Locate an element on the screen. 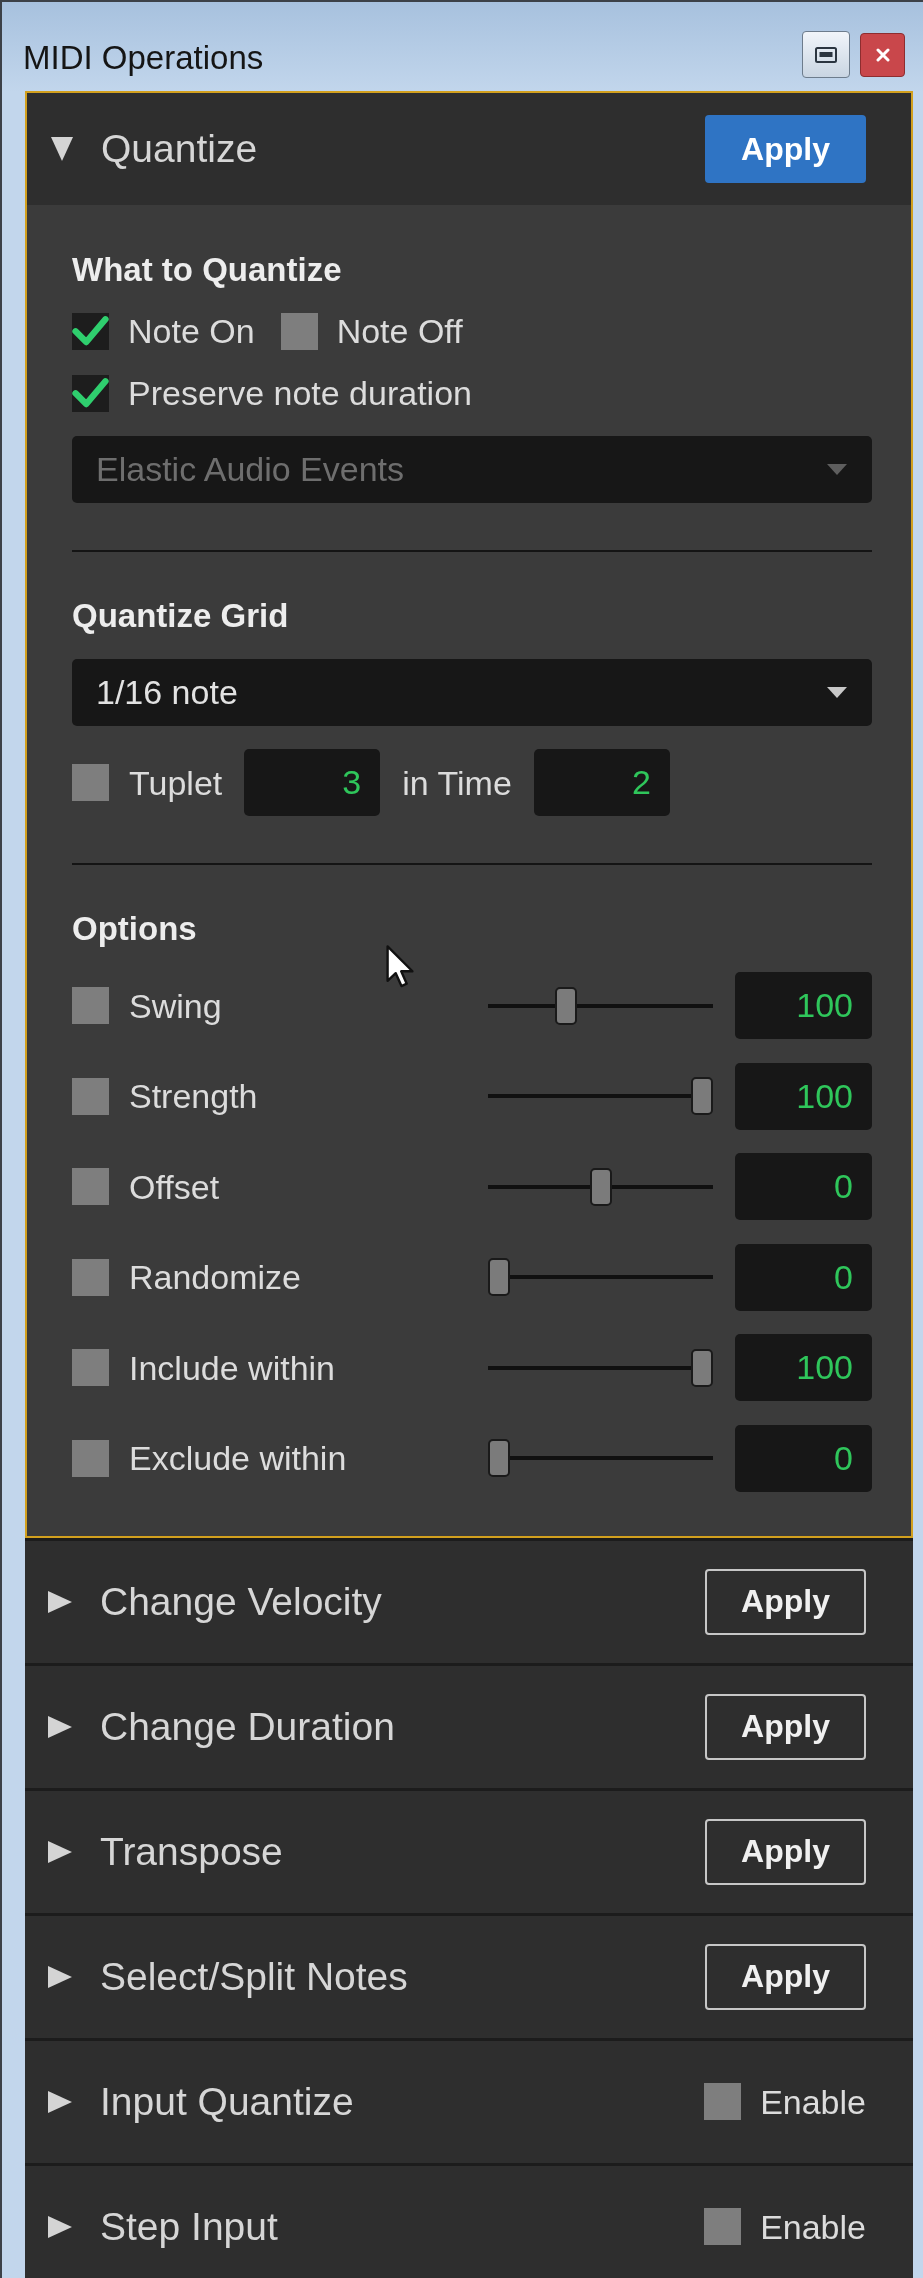 The height and width of the screenshot is (2278, 923). checkbox-label: Randomize is located at coordinates (215, 1277).